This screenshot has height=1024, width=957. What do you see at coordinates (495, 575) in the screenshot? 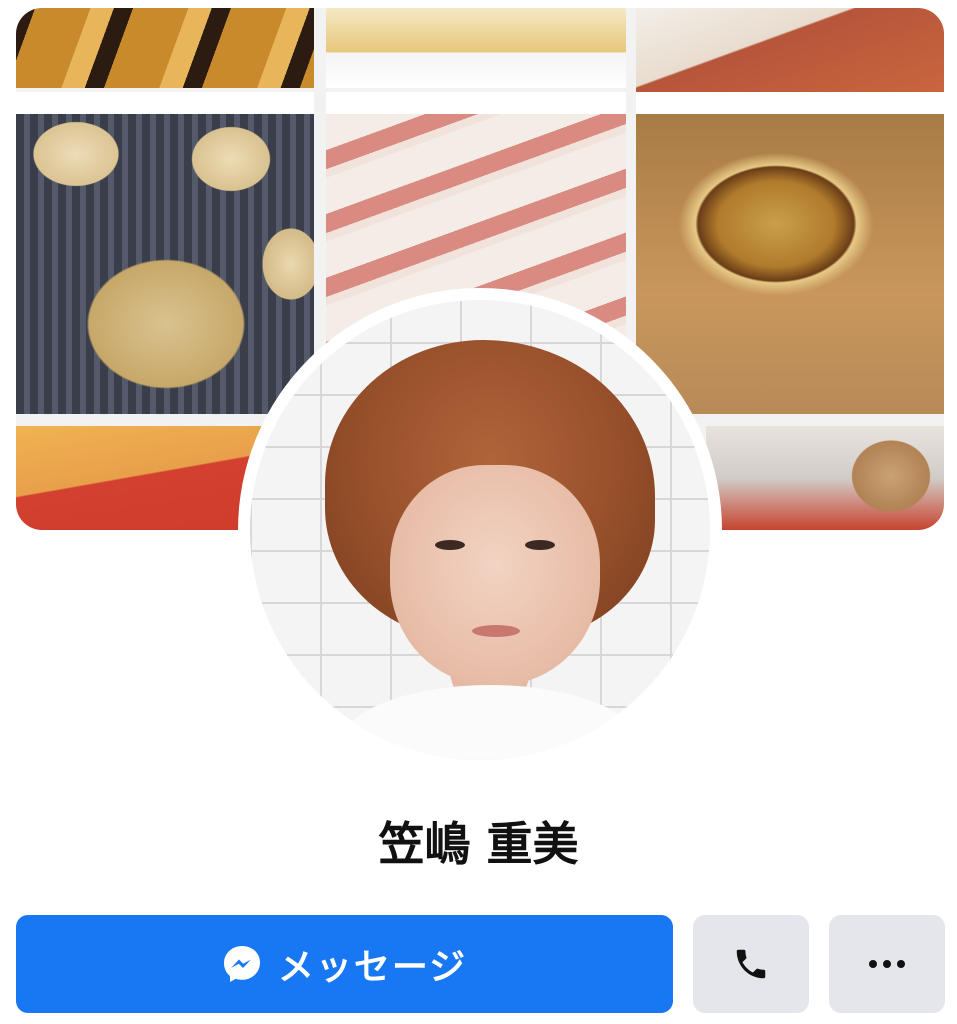
I see `avatar-face` at bounding box center [495, 575].